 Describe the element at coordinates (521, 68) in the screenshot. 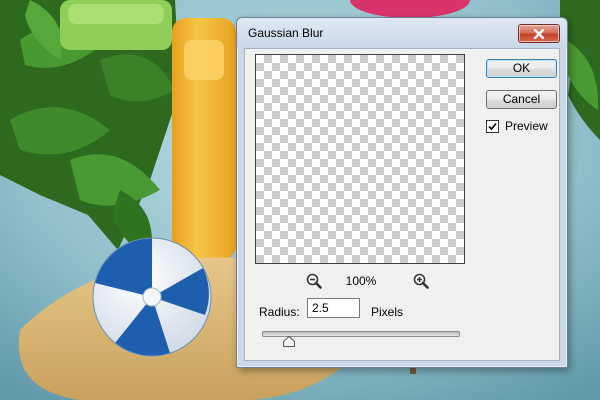

I see `ok-button: OK` at that location.